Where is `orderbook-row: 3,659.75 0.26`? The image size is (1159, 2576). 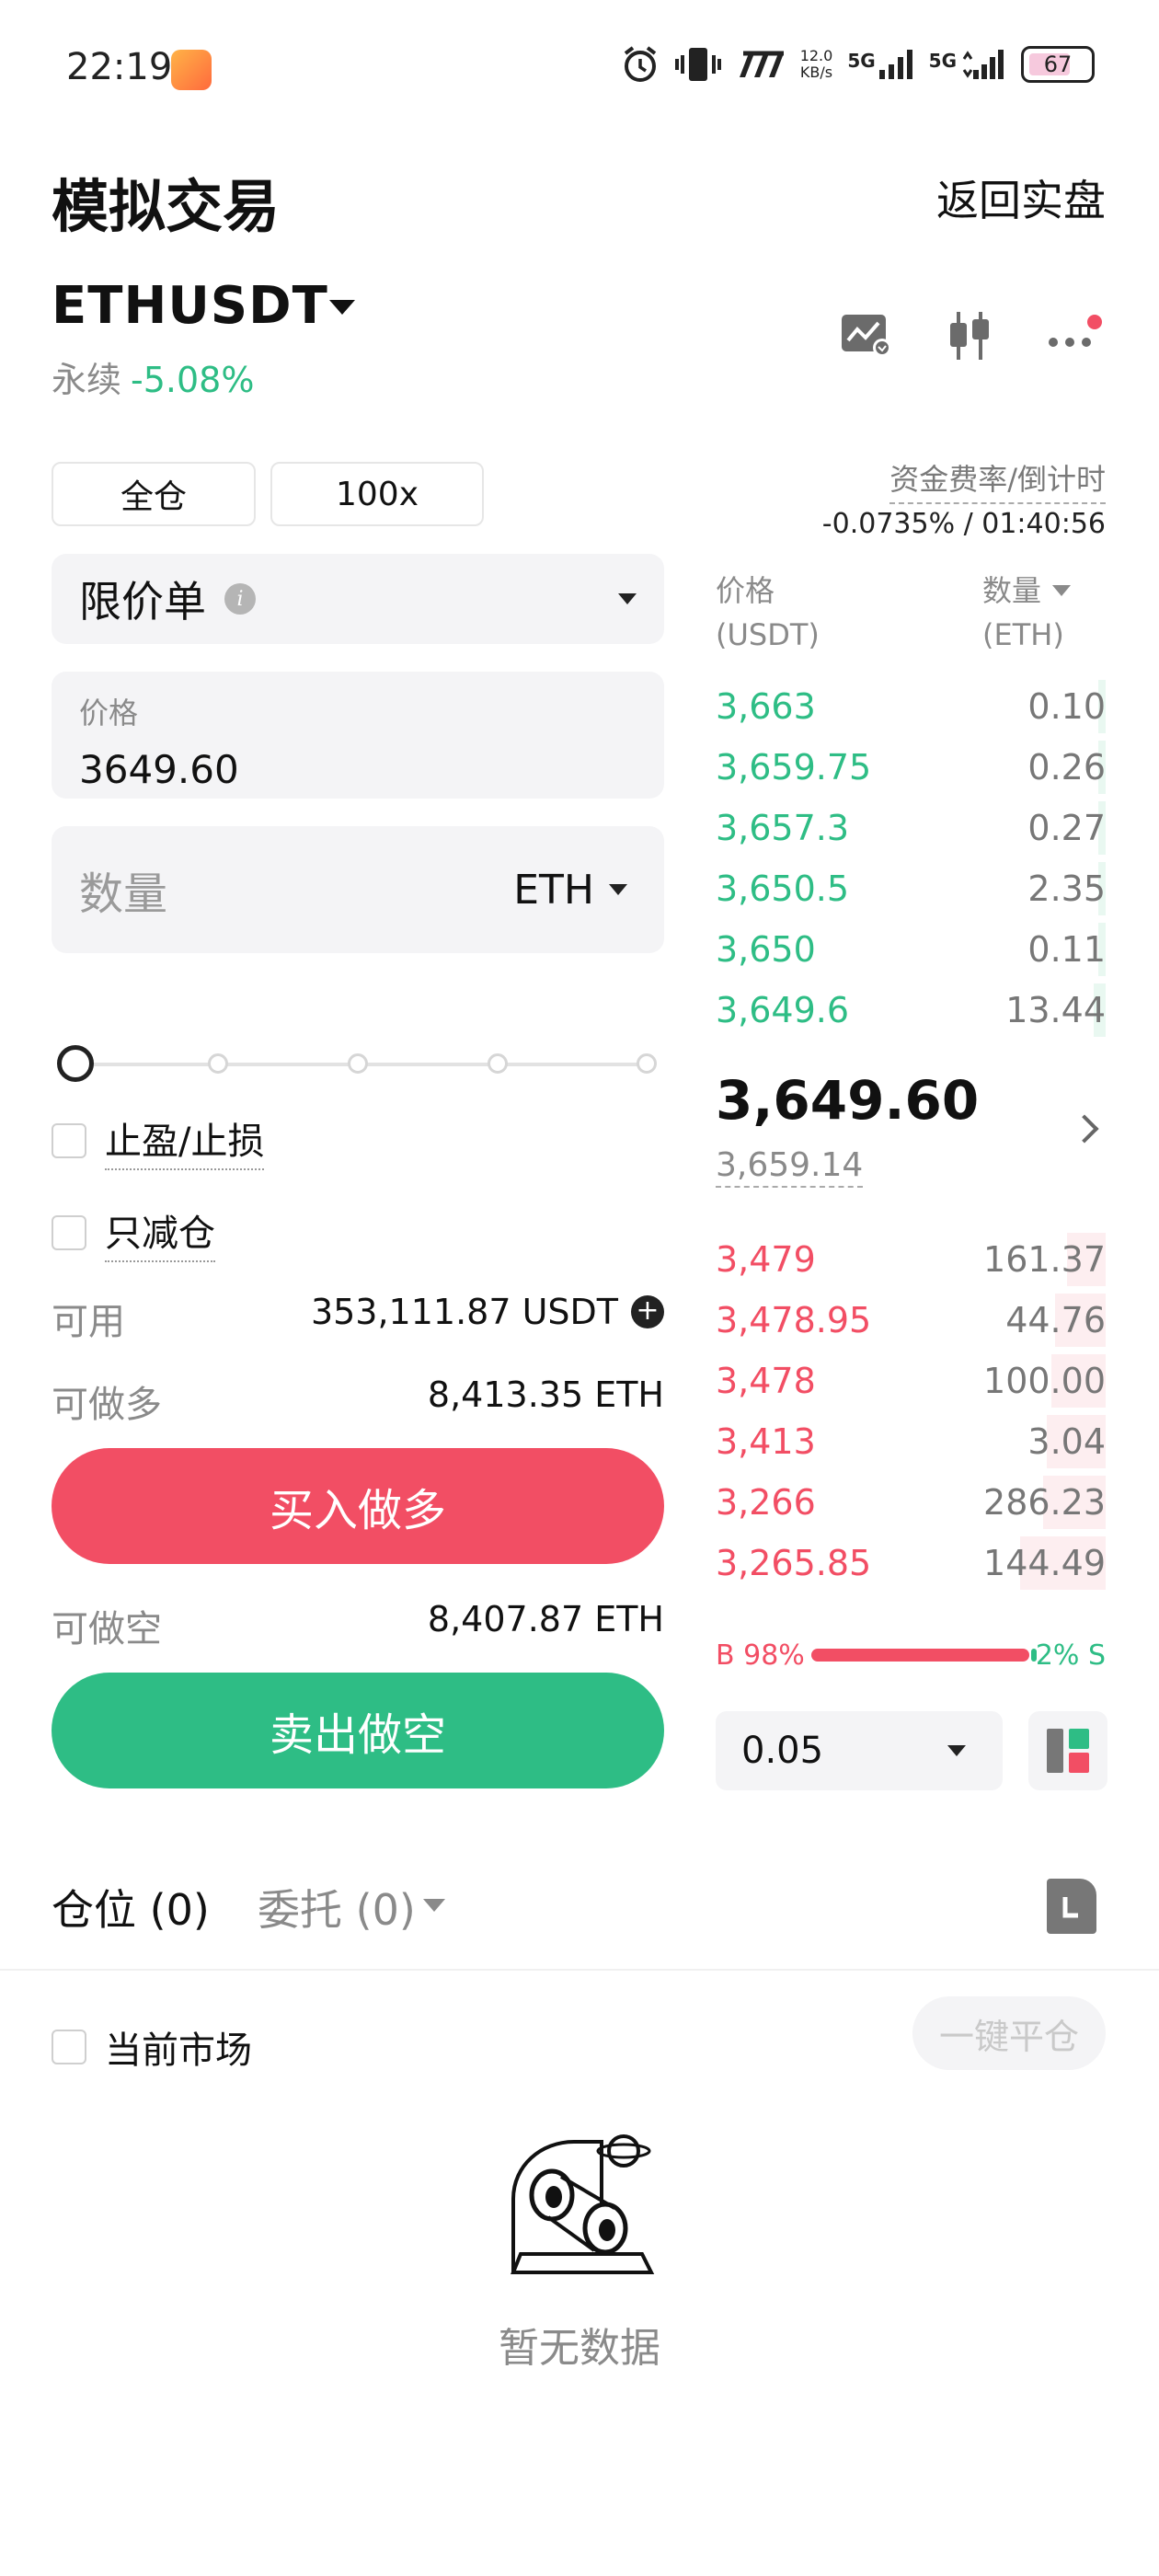
orderbook-row: 3,659.75 0.26 is located at coordinates (911, 767).